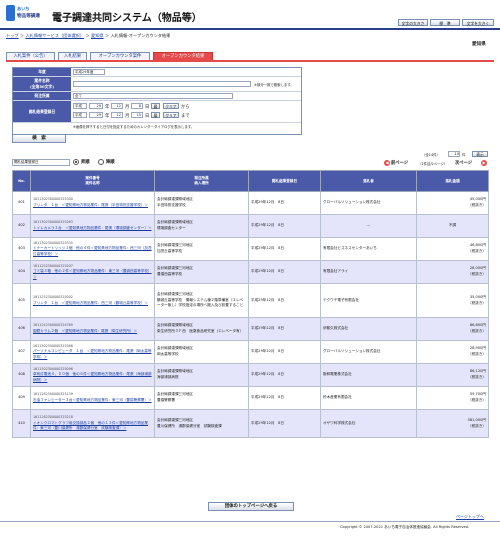  Describe the element at coordinates (107, 107) in the screenshot. I see `from-year-unit: 年` at that location.